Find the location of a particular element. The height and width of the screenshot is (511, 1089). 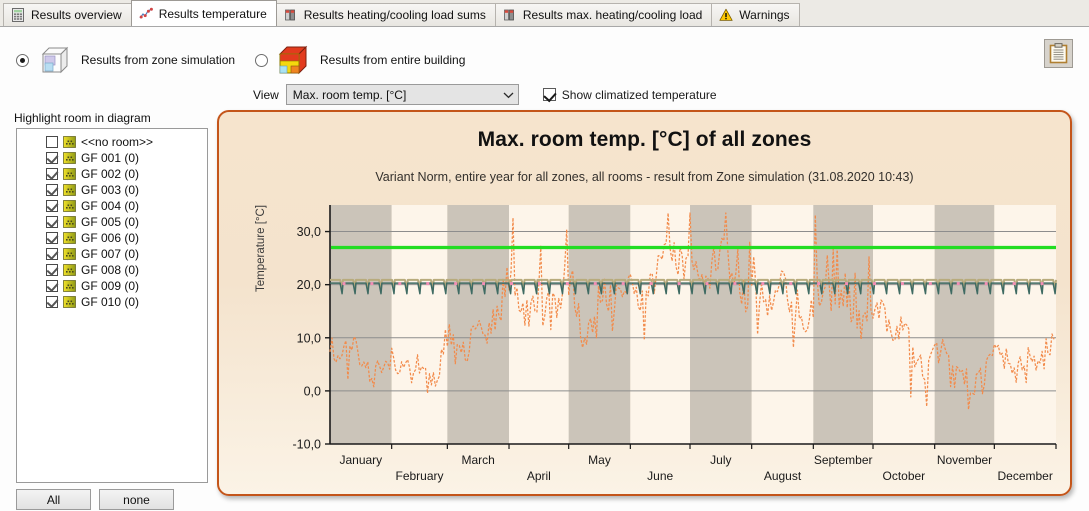

y-tick-label: -10,0 is located at coordinates (307, 445).